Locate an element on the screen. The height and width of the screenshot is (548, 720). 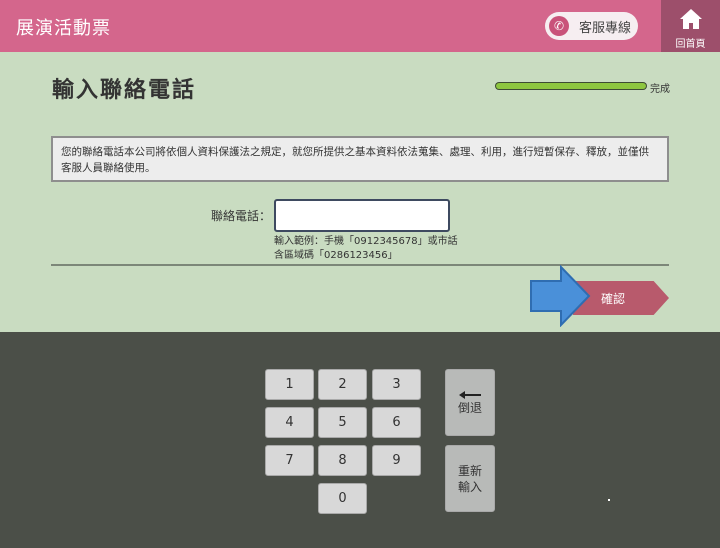
key-0: 0 is located at coordinates (342, 498).